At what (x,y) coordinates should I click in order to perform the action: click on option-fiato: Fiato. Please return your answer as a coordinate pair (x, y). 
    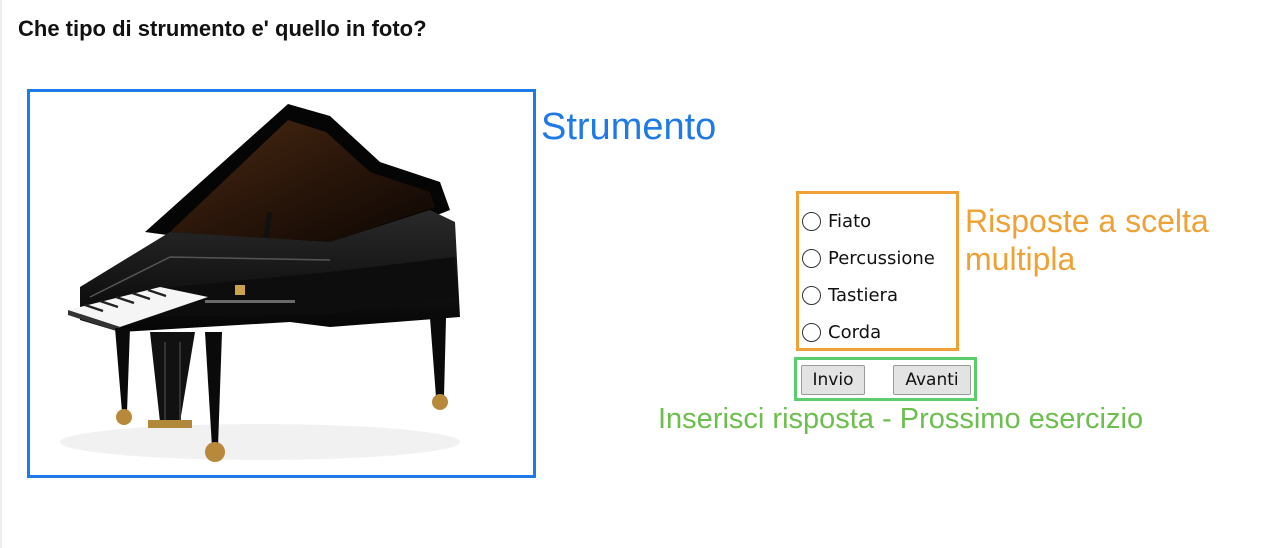
    Looking at the image, I should click on (836, 221).